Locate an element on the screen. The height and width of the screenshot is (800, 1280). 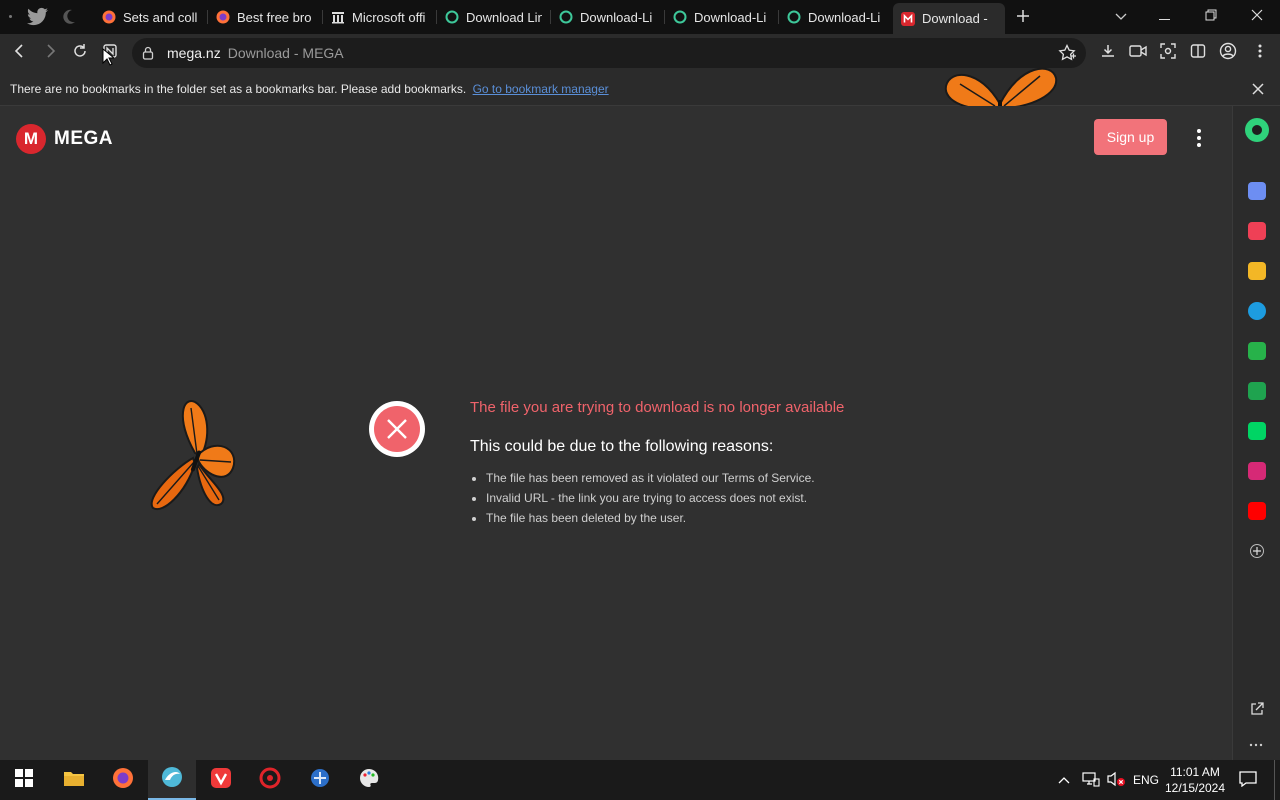
network-status is located at coordinates (1091, 780).